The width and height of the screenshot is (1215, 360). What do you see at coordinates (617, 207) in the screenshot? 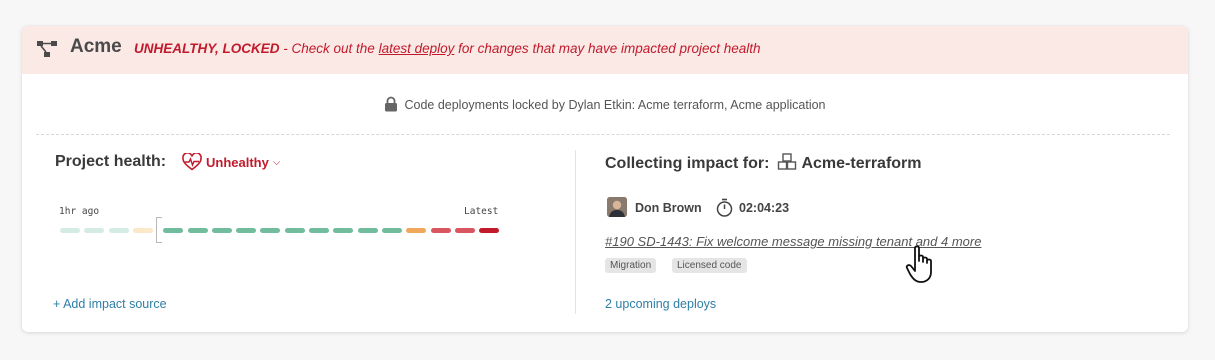
I see `avatar` at bounding box center [617, 207].